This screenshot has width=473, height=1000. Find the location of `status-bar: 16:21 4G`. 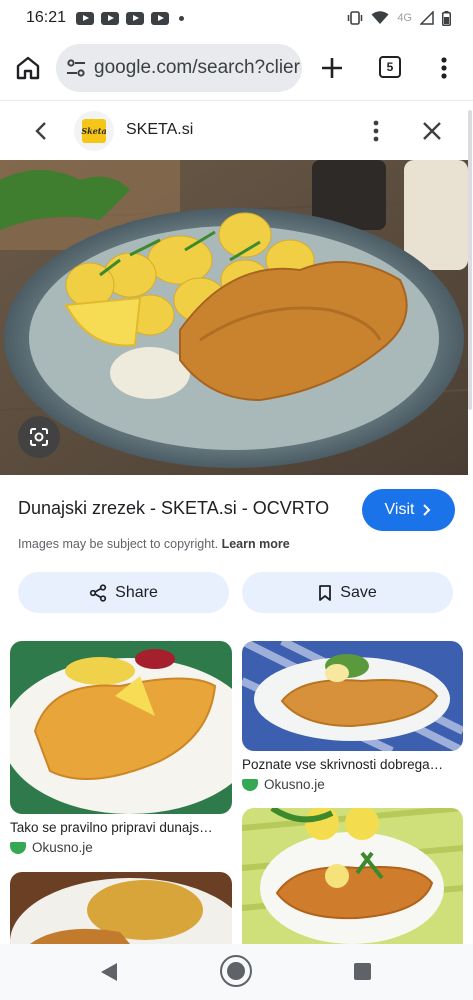

status-bar: 16:21 4G is located at coordinates (236, 18).